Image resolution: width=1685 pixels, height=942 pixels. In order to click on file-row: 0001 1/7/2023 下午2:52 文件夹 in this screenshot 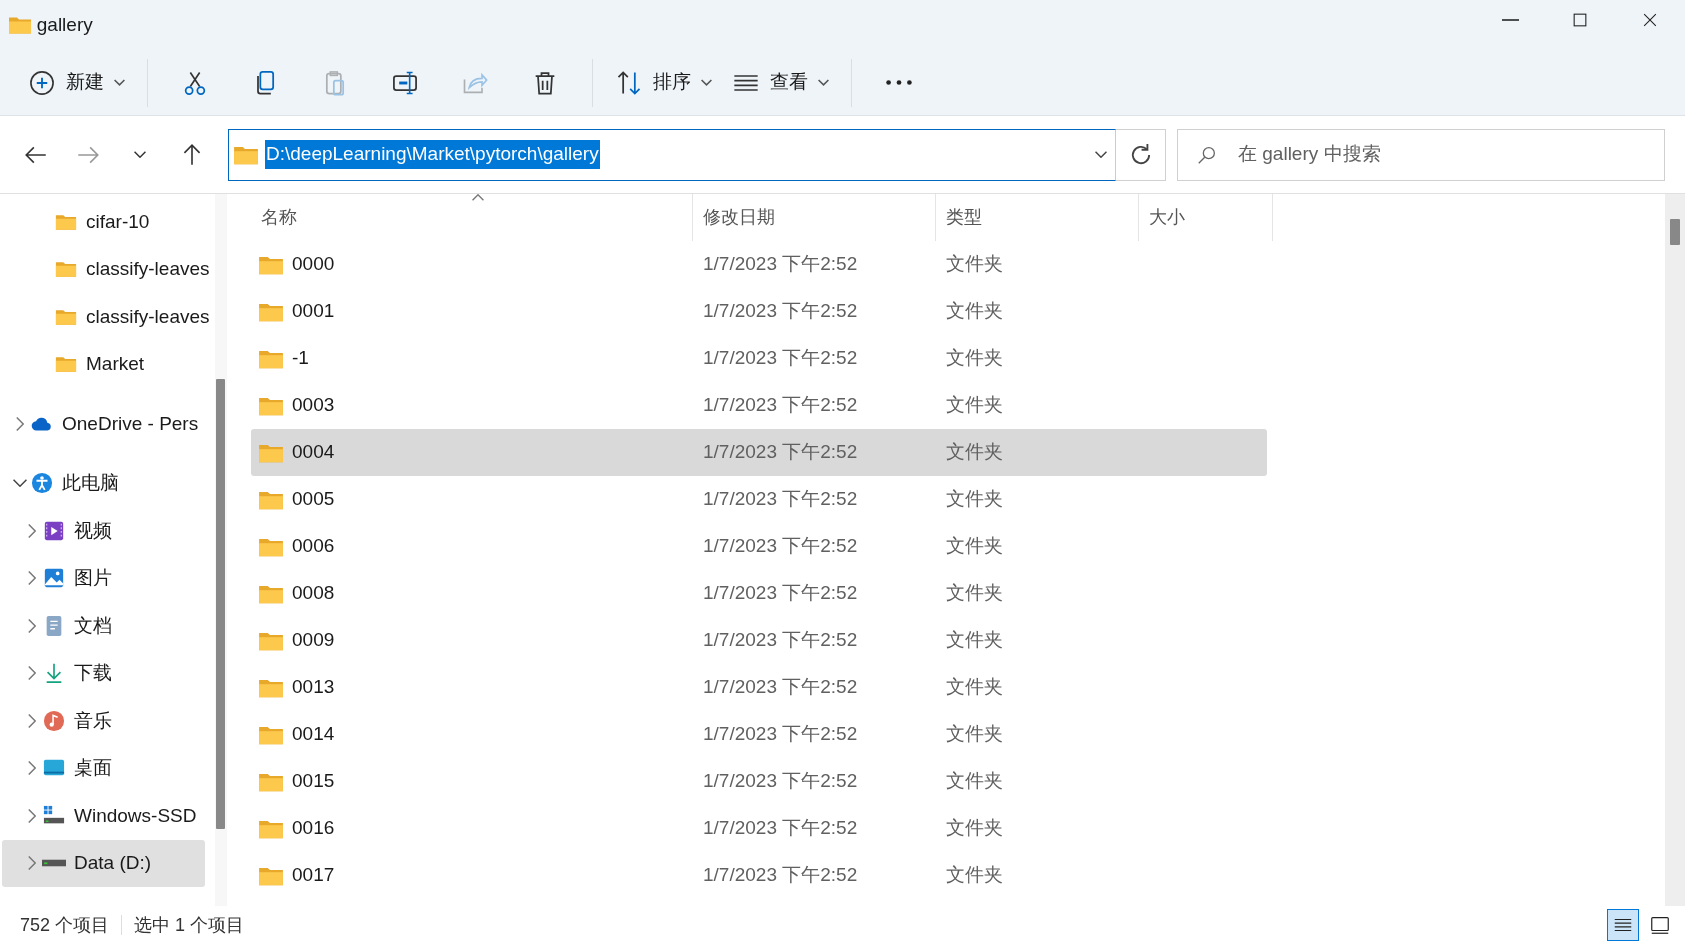, I will do `click(759, 311)`.